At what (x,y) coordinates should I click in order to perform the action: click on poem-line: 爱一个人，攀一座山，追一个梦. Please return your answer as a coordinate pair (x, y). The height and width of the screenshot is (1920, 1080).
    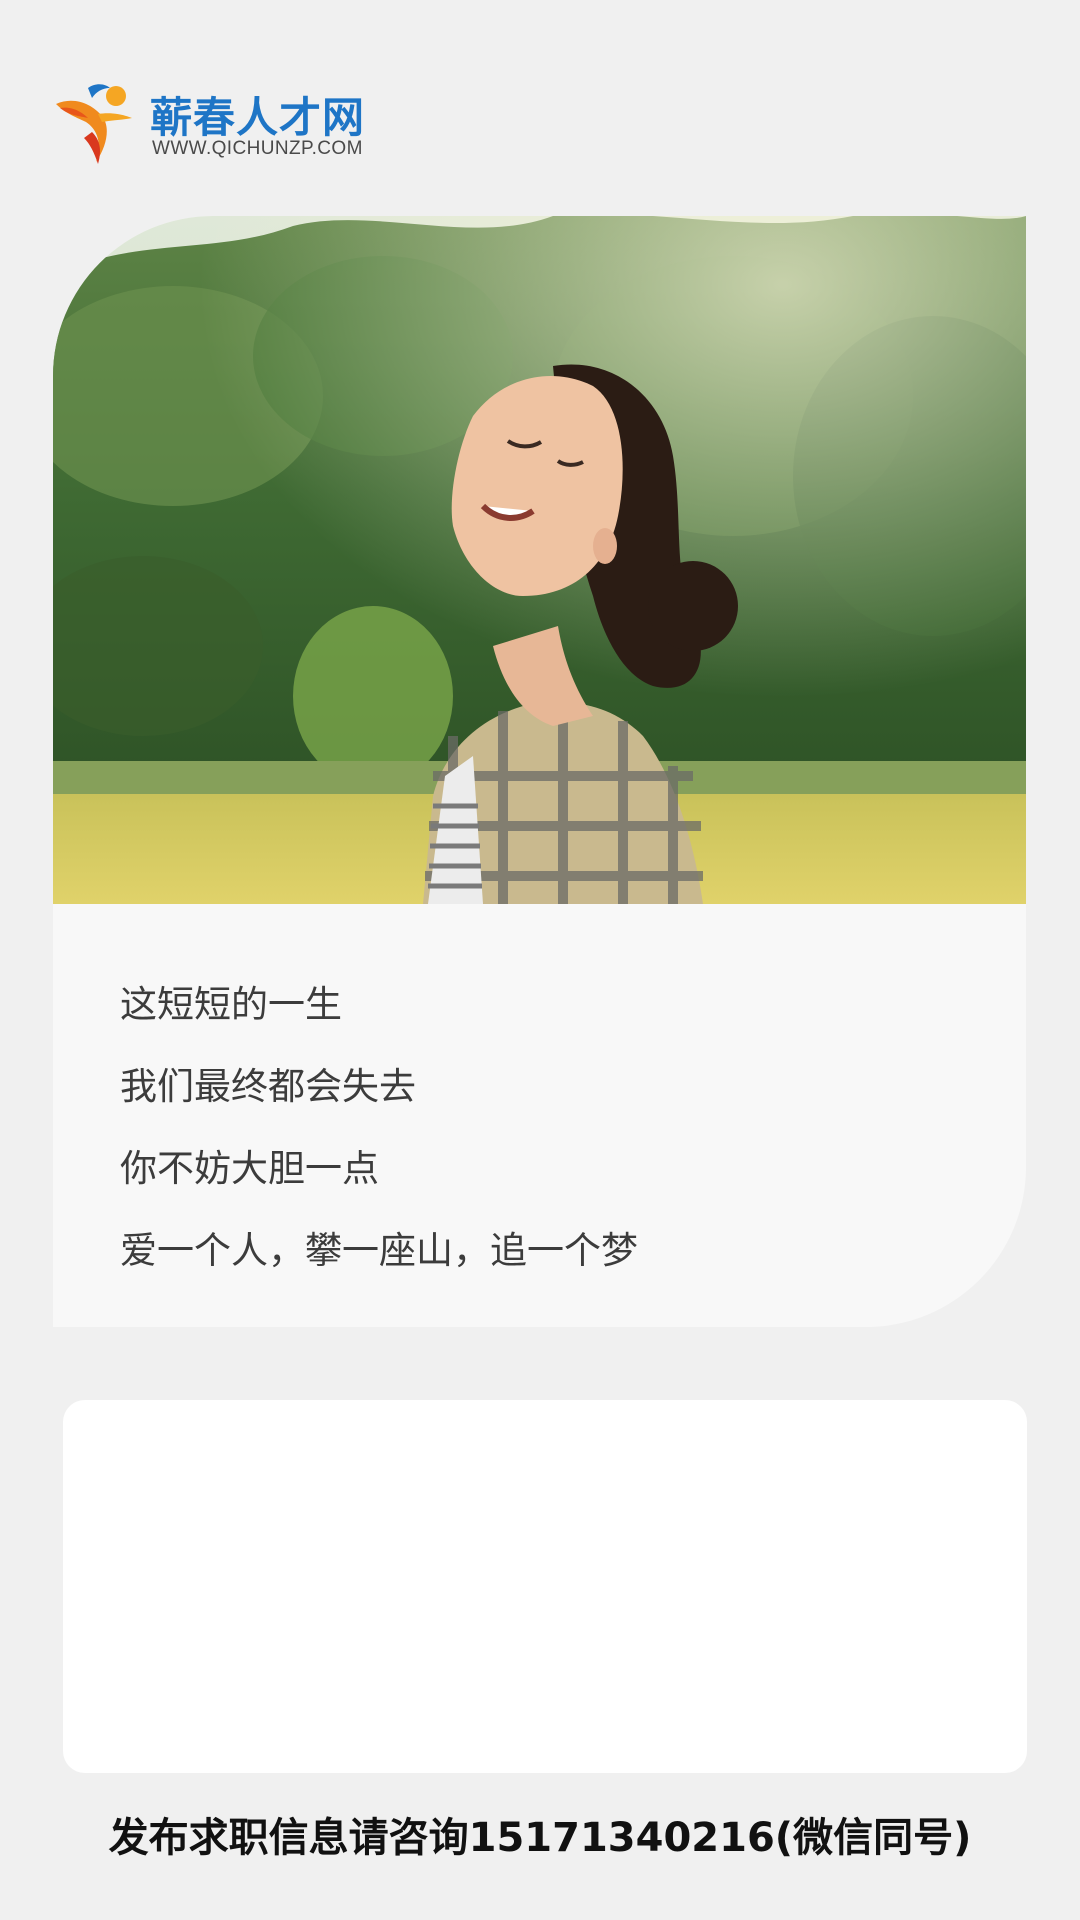
    Looking at the image, I should click on (379, 1250).